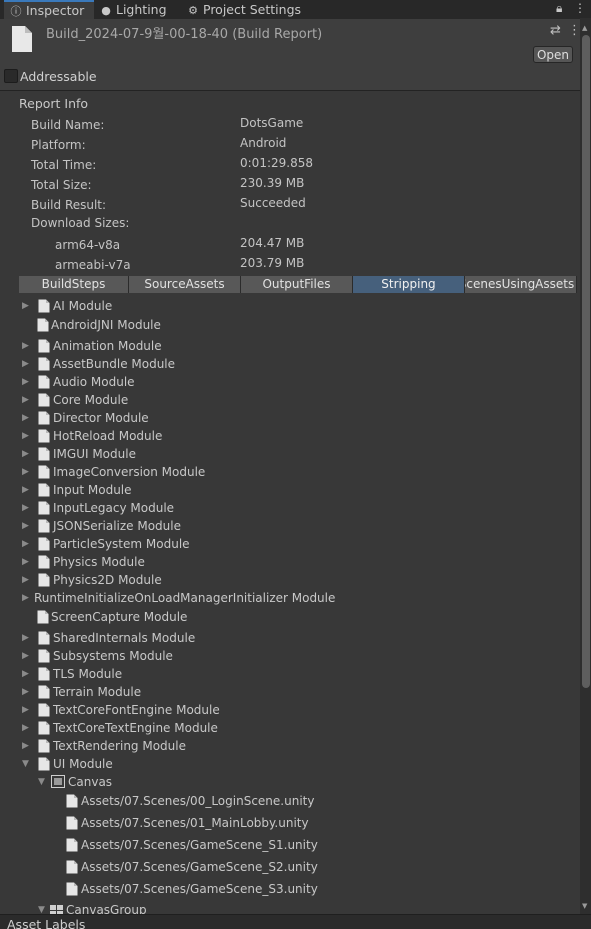 The height and width of the screenshot is (929, 591). I want to click on tree-row: ▶ TLS Module, so click(299, 674).